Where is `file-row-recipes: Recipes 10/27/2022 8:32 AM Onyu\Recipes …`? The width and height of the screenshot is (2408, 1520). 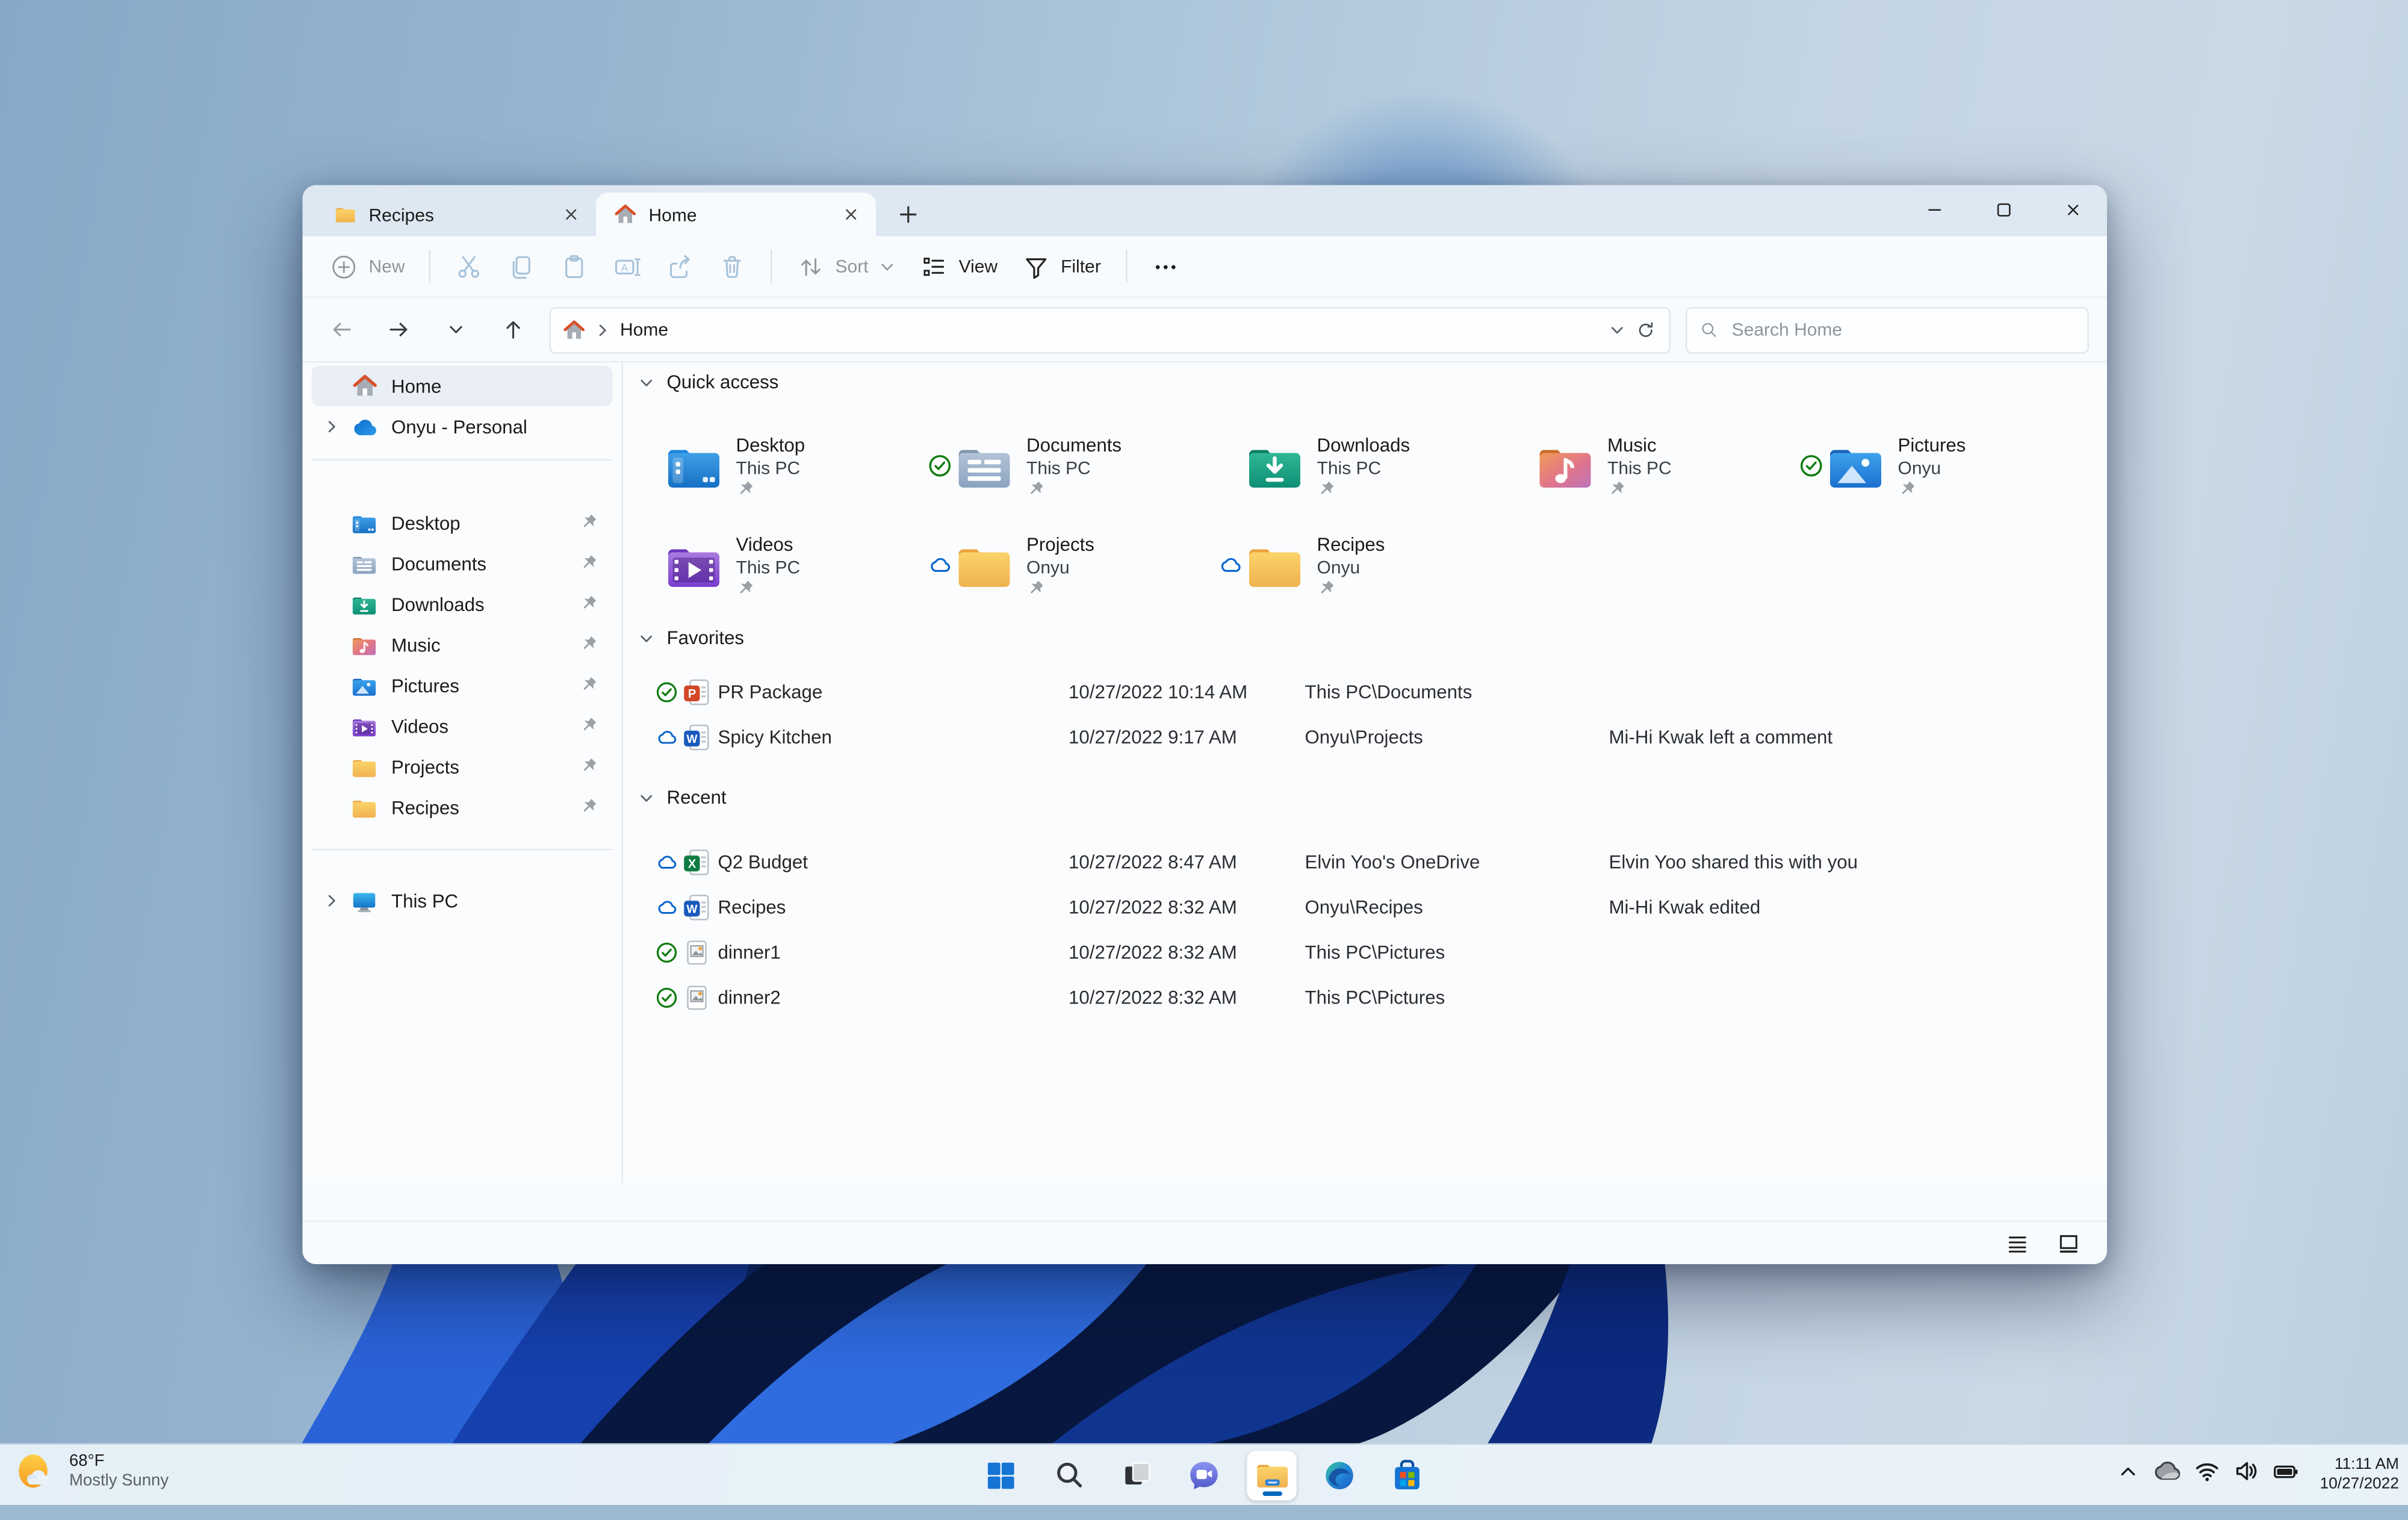 file-row-recipes: Recipes 10/27/2022 8:32 AM Onyu\Recipes … is located at coordinates (1372, 907).